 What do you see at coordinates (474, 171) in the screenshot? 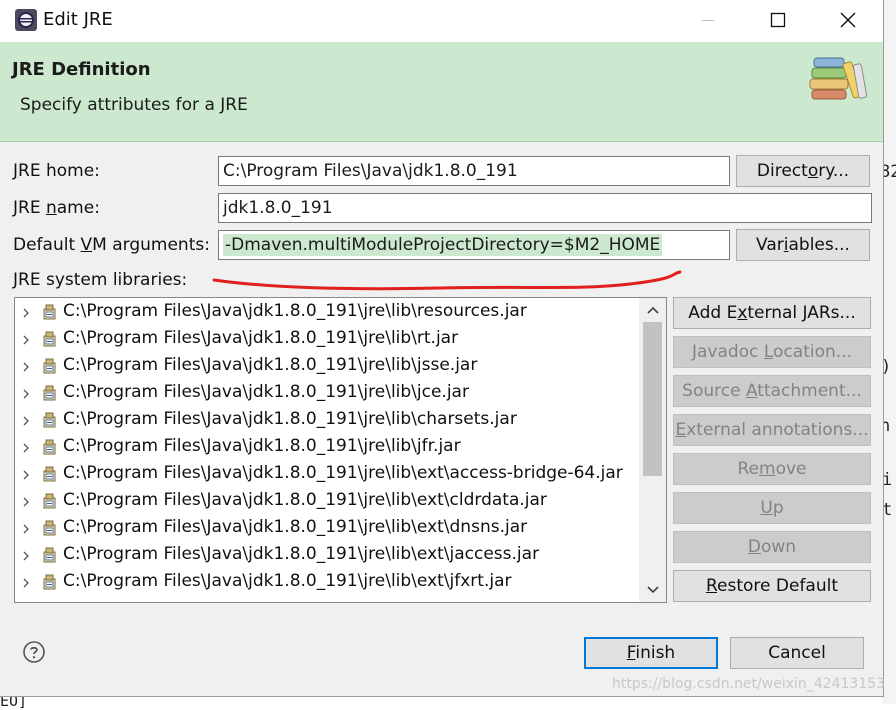
I see `jre-home-input: C:\Program Files\Java\jdk1.8.0_191` at bounding box center [474, 171].